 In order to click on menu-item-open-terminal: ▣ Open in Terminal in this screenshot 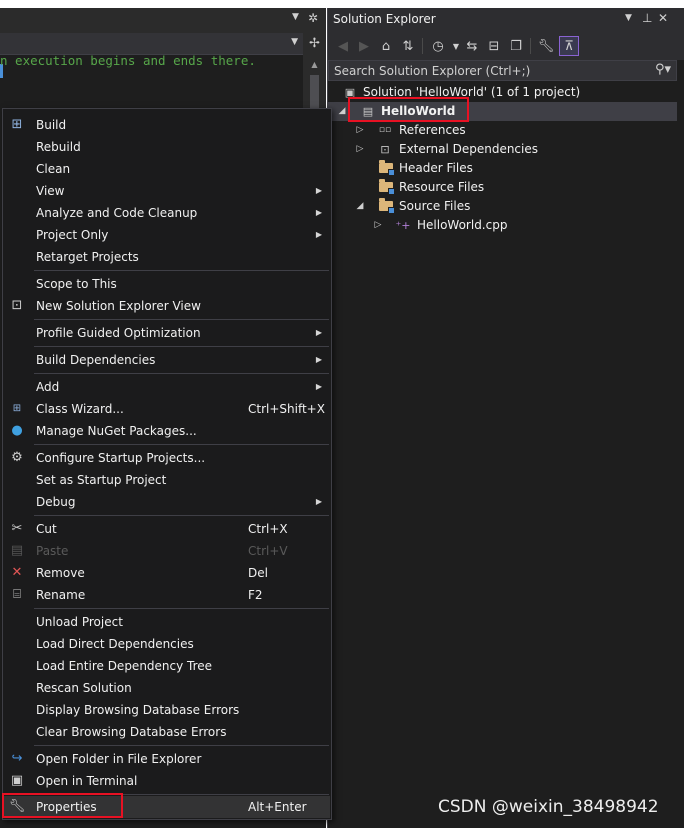, I will do `click(167, 781)`.